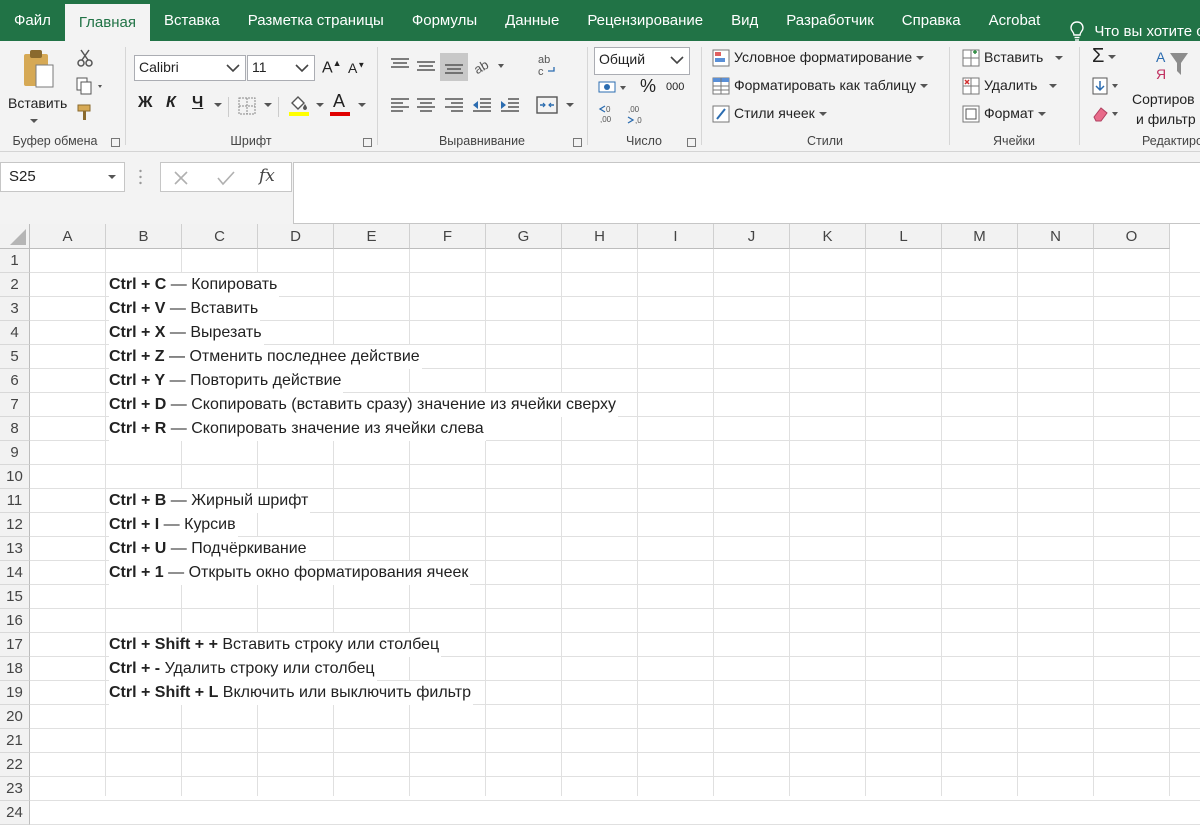  What do you see at coordinates (197, 103) in the screenshot?
I see `underline-button: Ч` at bounding box center [197, 103].